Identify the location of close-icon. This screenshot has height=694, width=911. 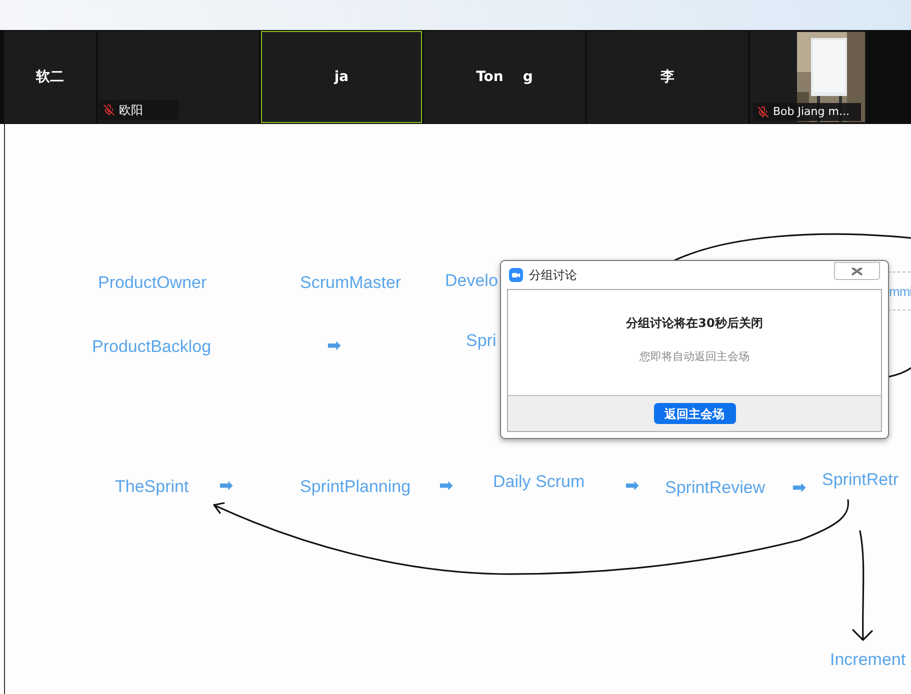
(857, 271).